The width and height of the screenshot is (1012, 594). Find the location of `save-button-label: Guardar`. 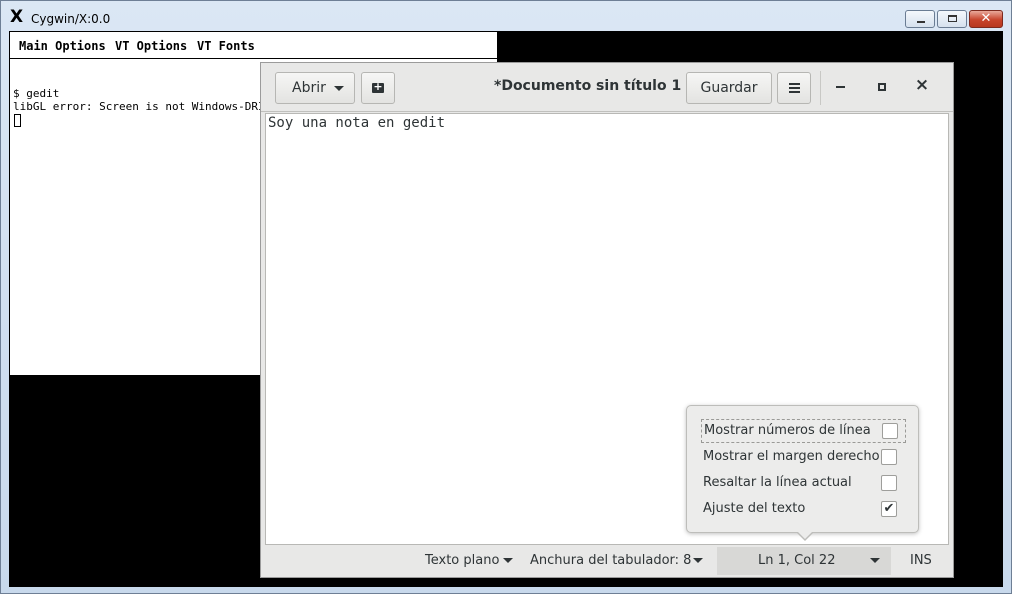

save-button-label: Guardar is located at coordinates (729, 88).